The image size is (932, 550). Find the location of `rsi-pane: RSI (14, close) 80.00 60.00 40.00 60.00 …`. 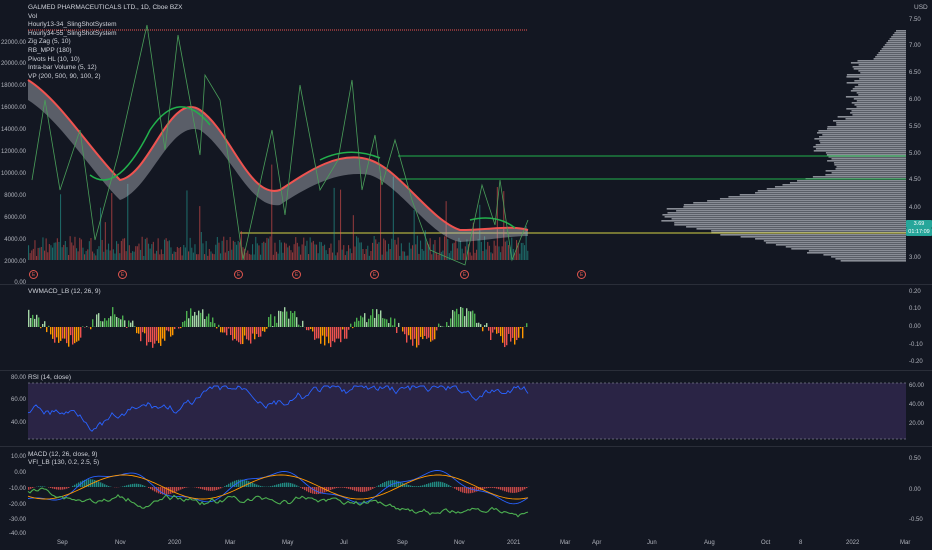

rsi-pane: RSI (14, close) 80.00 60.00 40.00 60.00 … is located at coordinates (466, 408).